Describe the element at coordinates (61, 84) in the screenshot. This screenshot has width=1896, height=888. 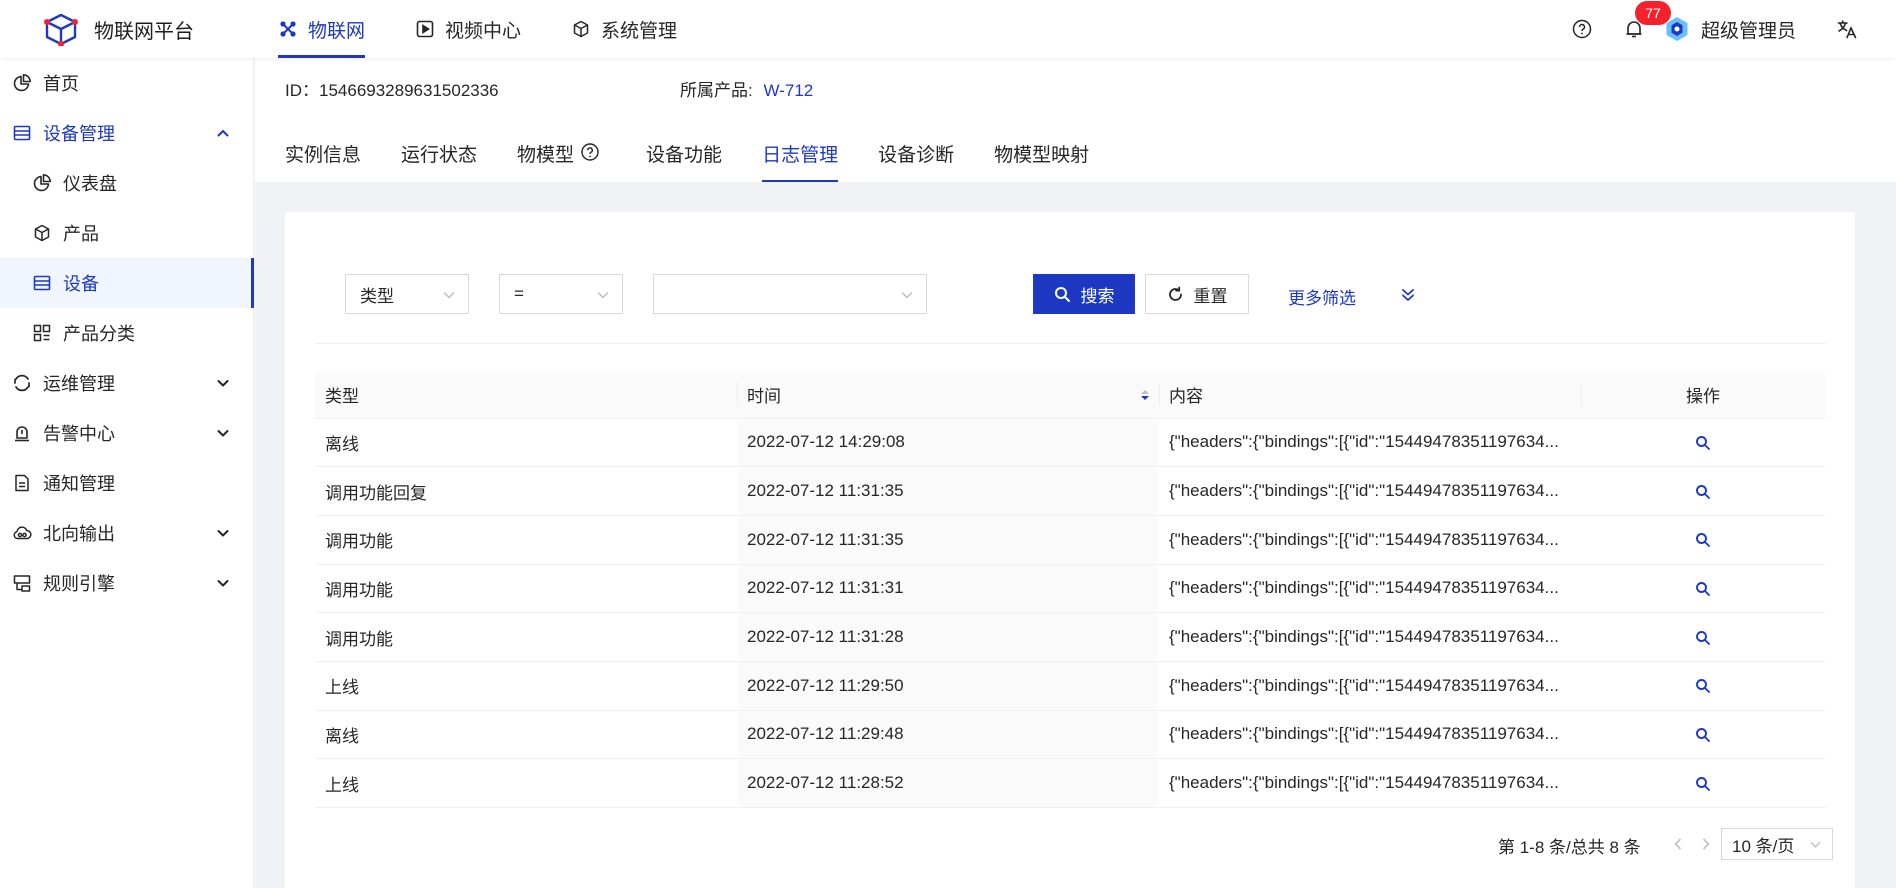
I see `sidebar-item-label: 首页` at that location.